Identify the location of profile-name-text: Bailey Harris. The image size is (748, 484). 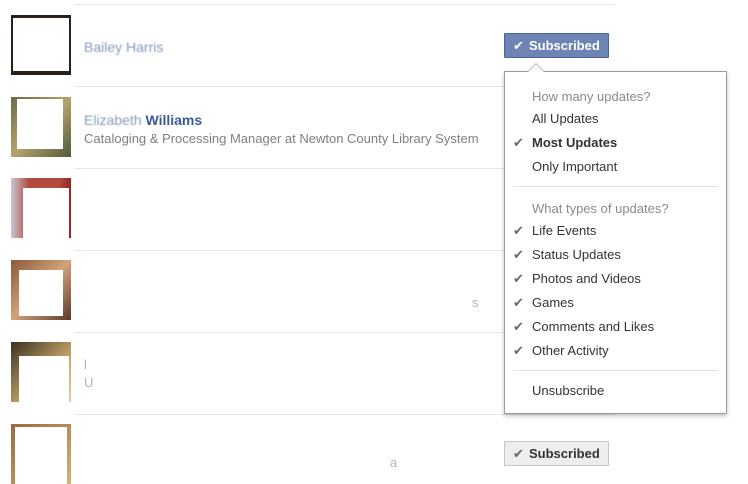
(124, 47).